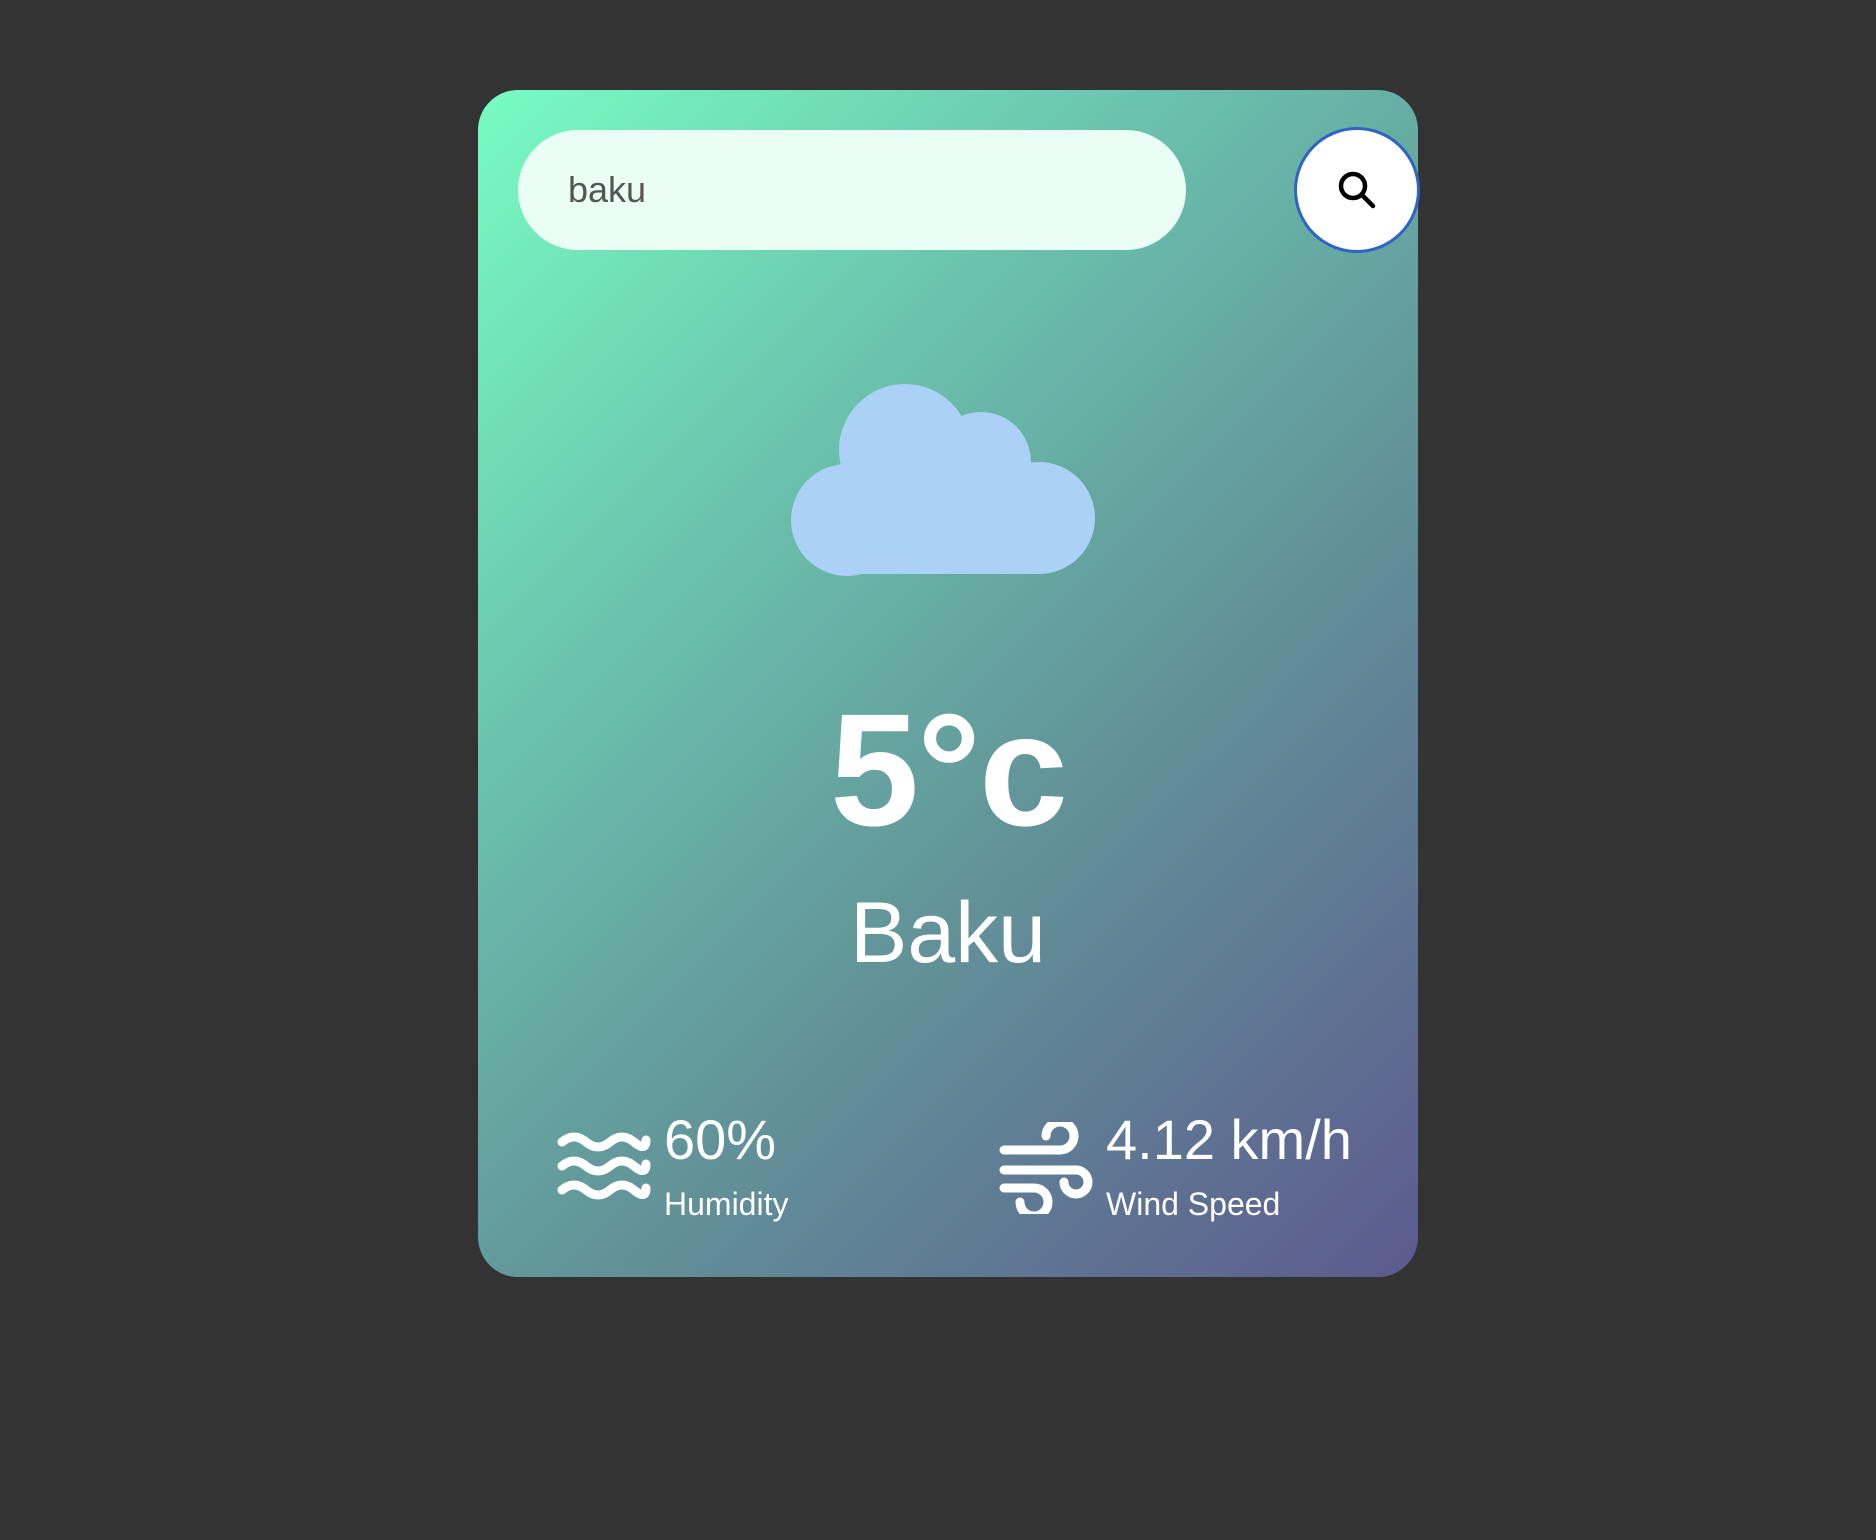 The width and height of the screenshot is (1876, 1540). Describe the element at coordinates (1193, 1204) in the screenshot. I see `wind-label: Wind Speed` at that location.